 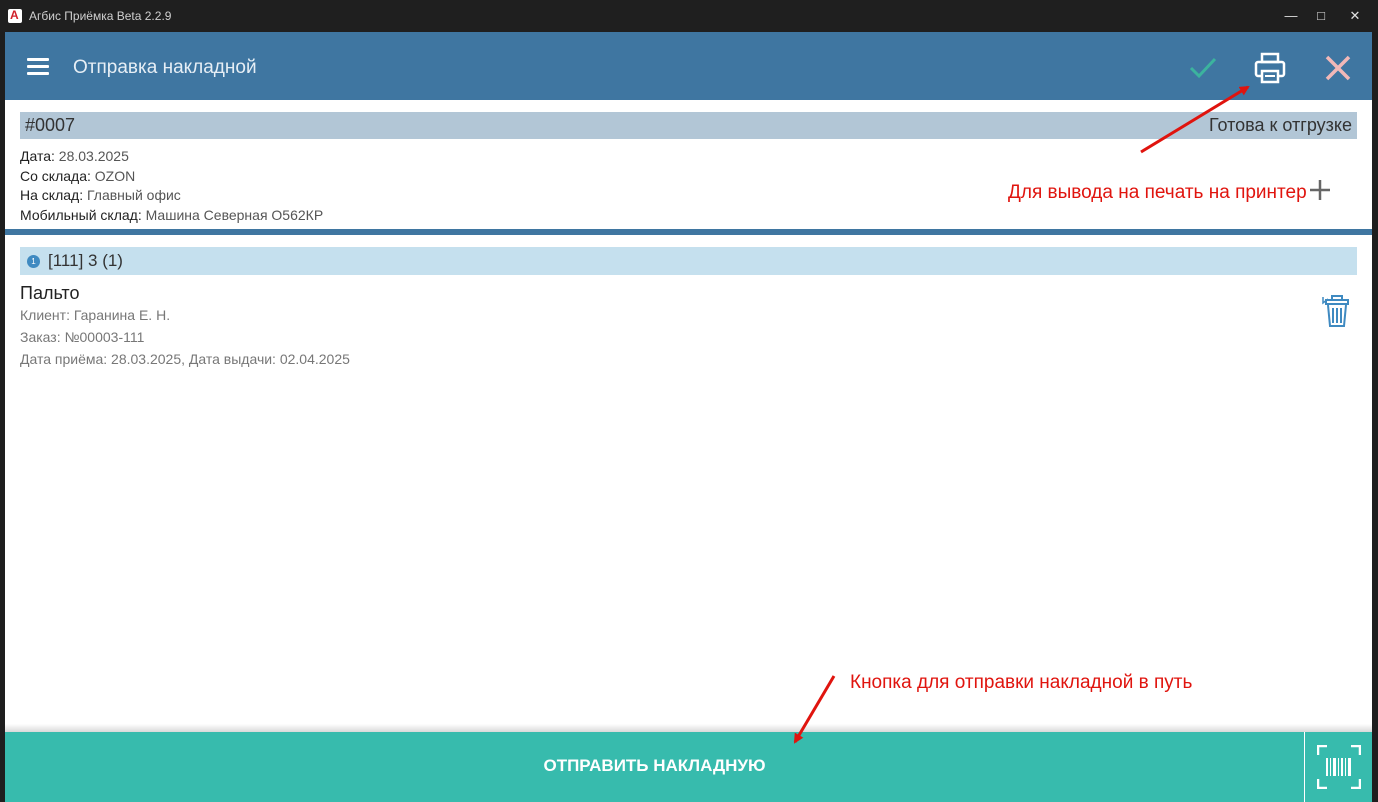 What do you see at coordinates (1280, 125) in the screenshot?
I see `invoice-status: Готова к отгрузке` at bounding box center [1280, 125].